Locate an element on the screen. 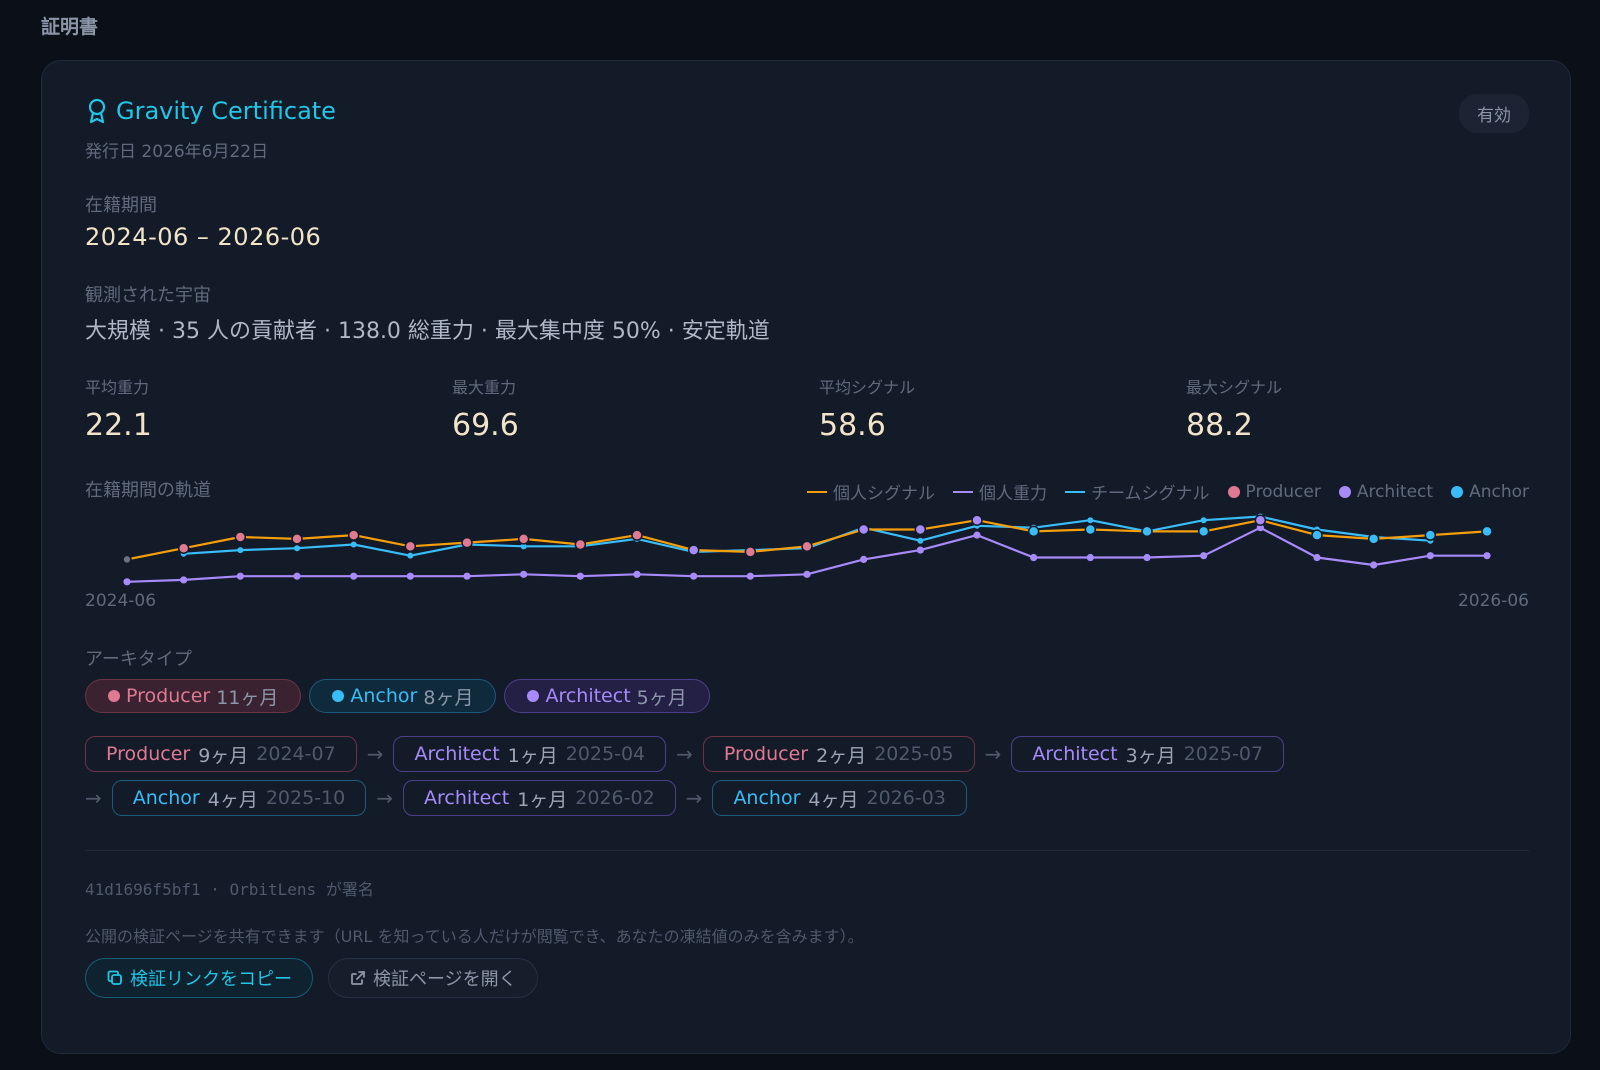 This screenshot has height=1070, width=1600. divider is located at coordinates (807, 850).